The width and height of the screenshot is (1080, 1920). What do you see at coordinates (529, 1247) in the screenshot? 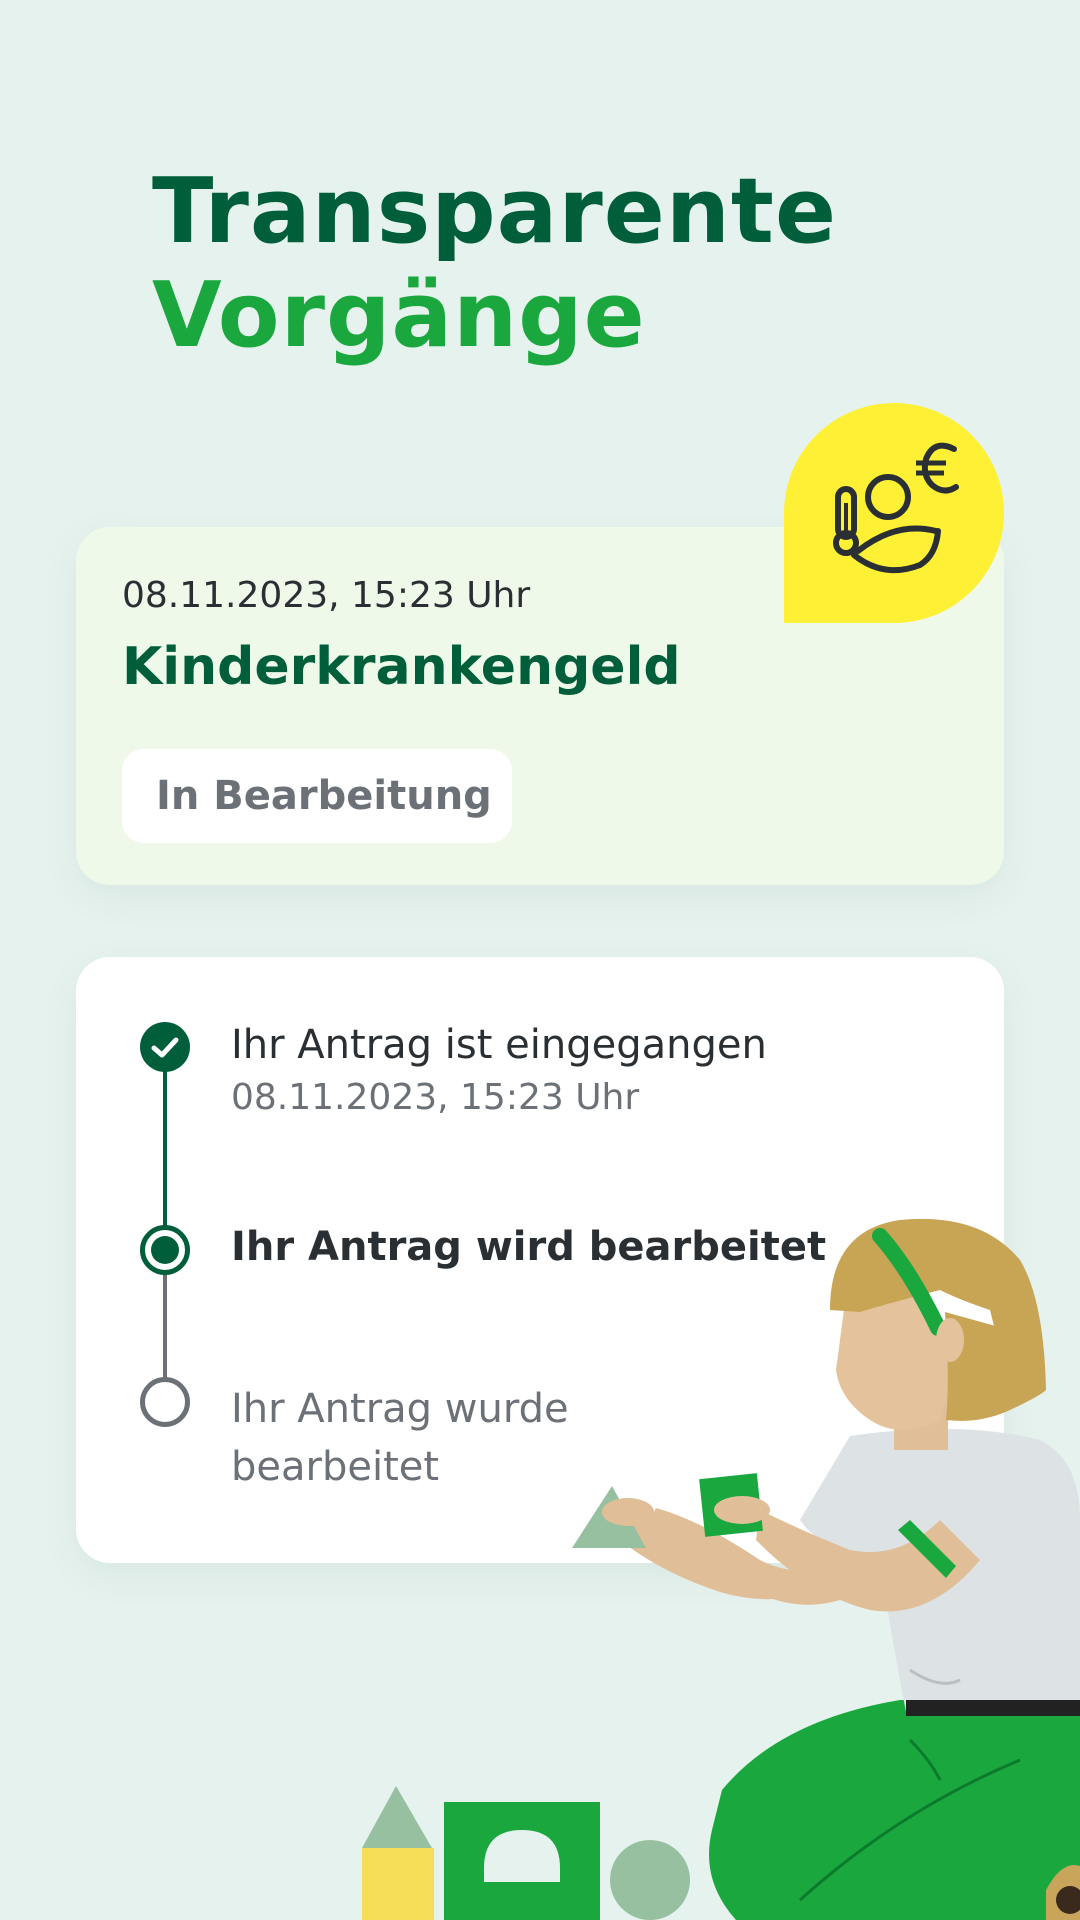
I see `timeline-step-processing: Ihr Antrag wird bearbeitet` at bounding box center [529, 1247].